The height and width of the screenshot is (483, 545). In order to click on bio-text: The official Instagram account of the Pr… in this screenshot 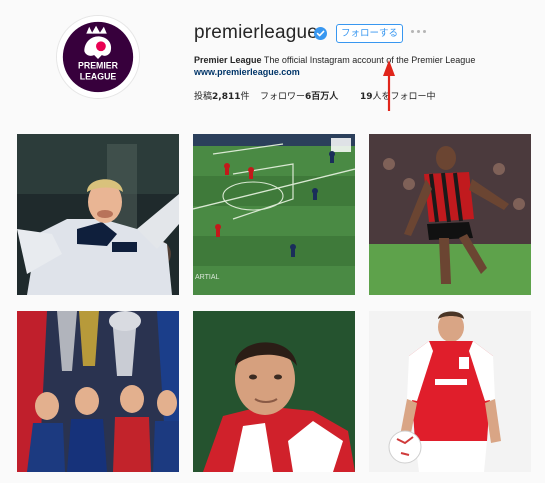, I will do `click(368, 60)`.